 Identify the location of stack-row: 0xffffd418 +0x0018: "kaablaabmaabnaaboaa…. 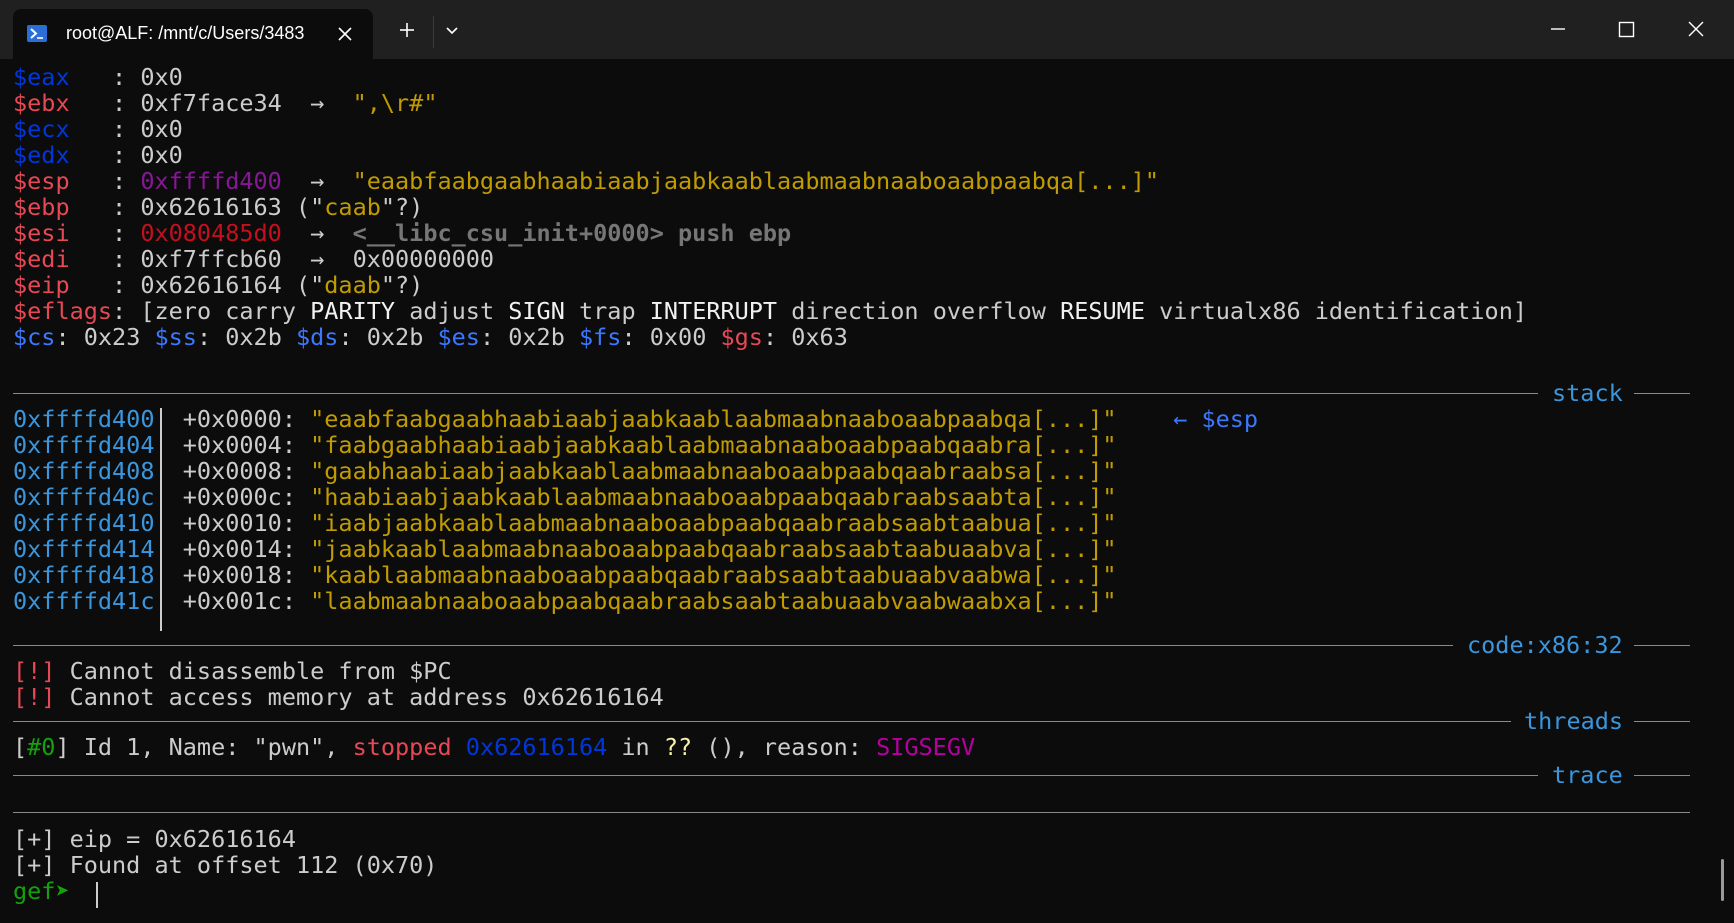
(565, 575).